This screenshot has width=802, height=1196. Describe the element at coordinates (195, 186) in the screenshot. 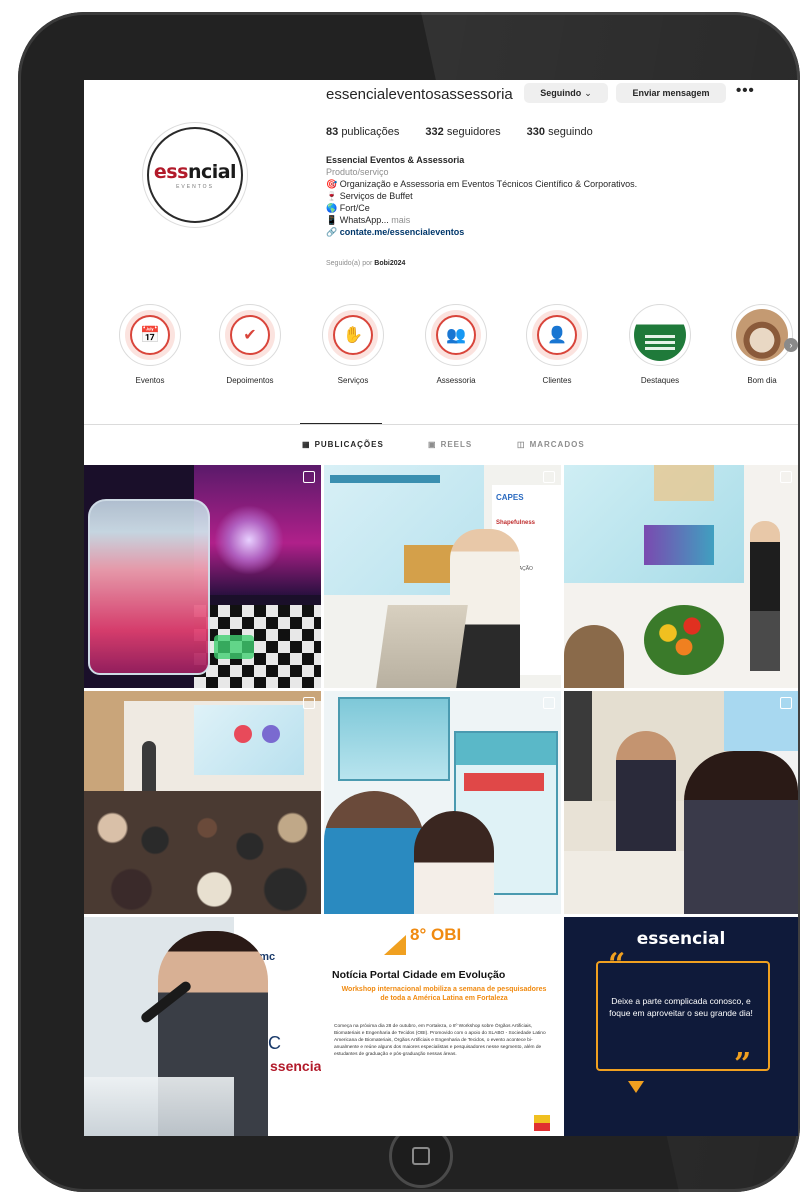

I see `logo-subtitle: EVENTOS` at that location.